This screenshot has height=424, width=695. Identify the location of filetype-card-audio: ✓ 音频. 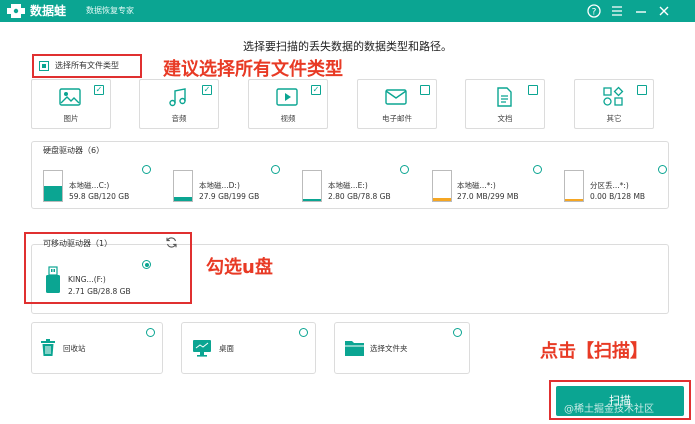
(179, 104).